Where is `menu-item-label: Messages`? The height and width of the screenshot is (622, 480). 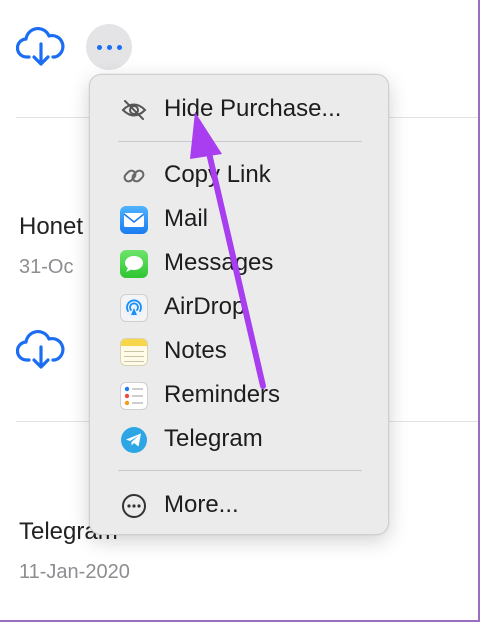 menu-item-label: Messages is located at coordinates (219, 262).